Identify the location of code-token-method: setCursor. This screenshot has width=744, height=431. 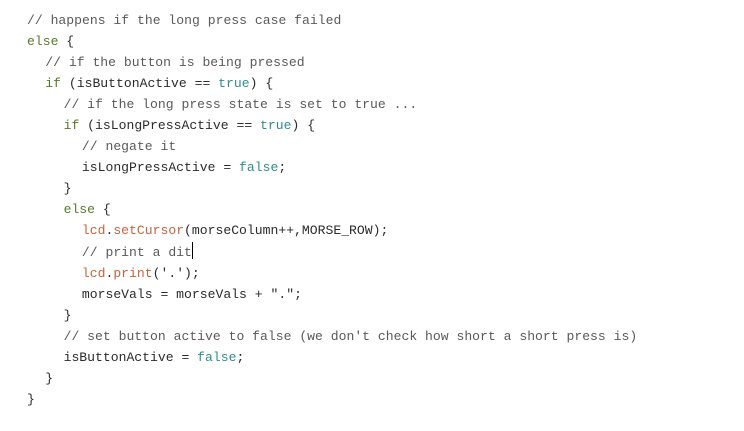
(149, 231).